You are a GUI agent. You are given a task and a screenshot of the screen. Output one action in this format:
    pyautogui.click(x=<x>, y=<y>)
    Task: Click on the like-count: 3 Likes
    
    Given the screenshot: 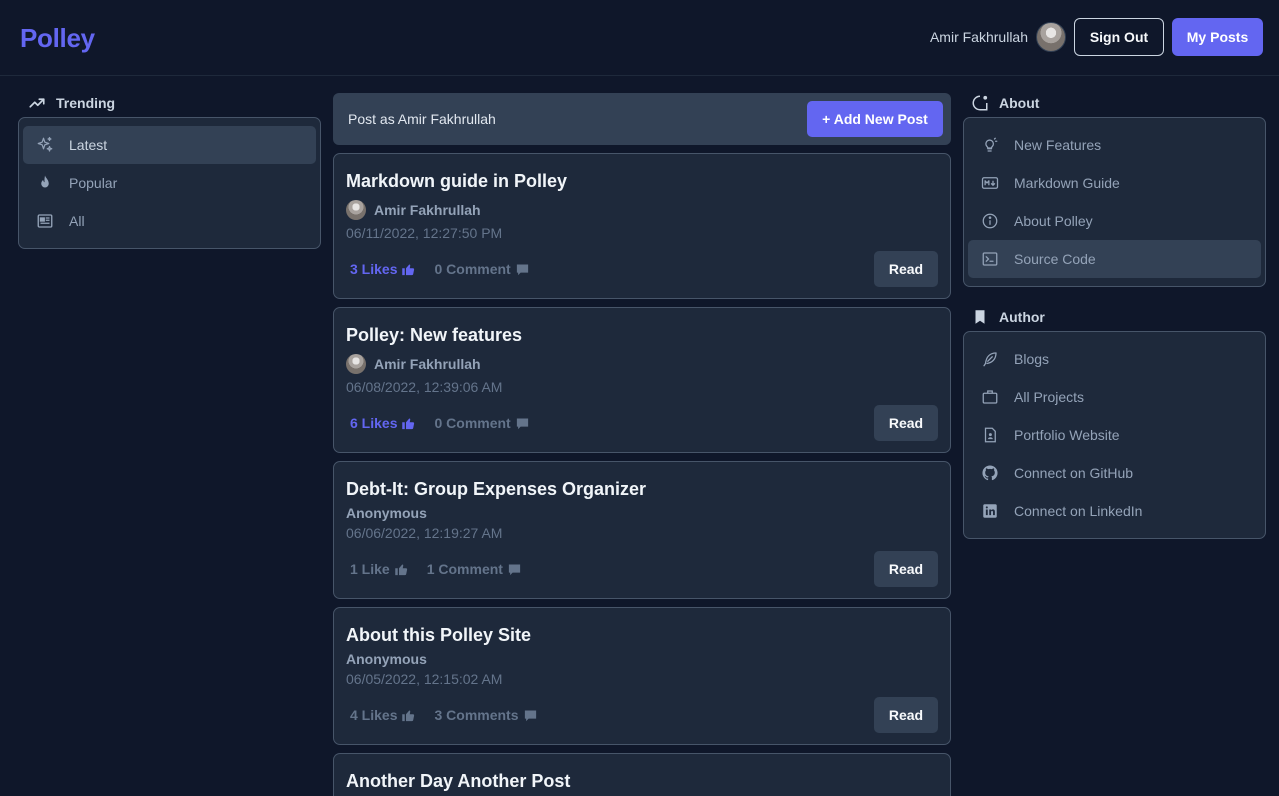 What is the action you would take?
    pyautogui.click(x=374, y=269)
    